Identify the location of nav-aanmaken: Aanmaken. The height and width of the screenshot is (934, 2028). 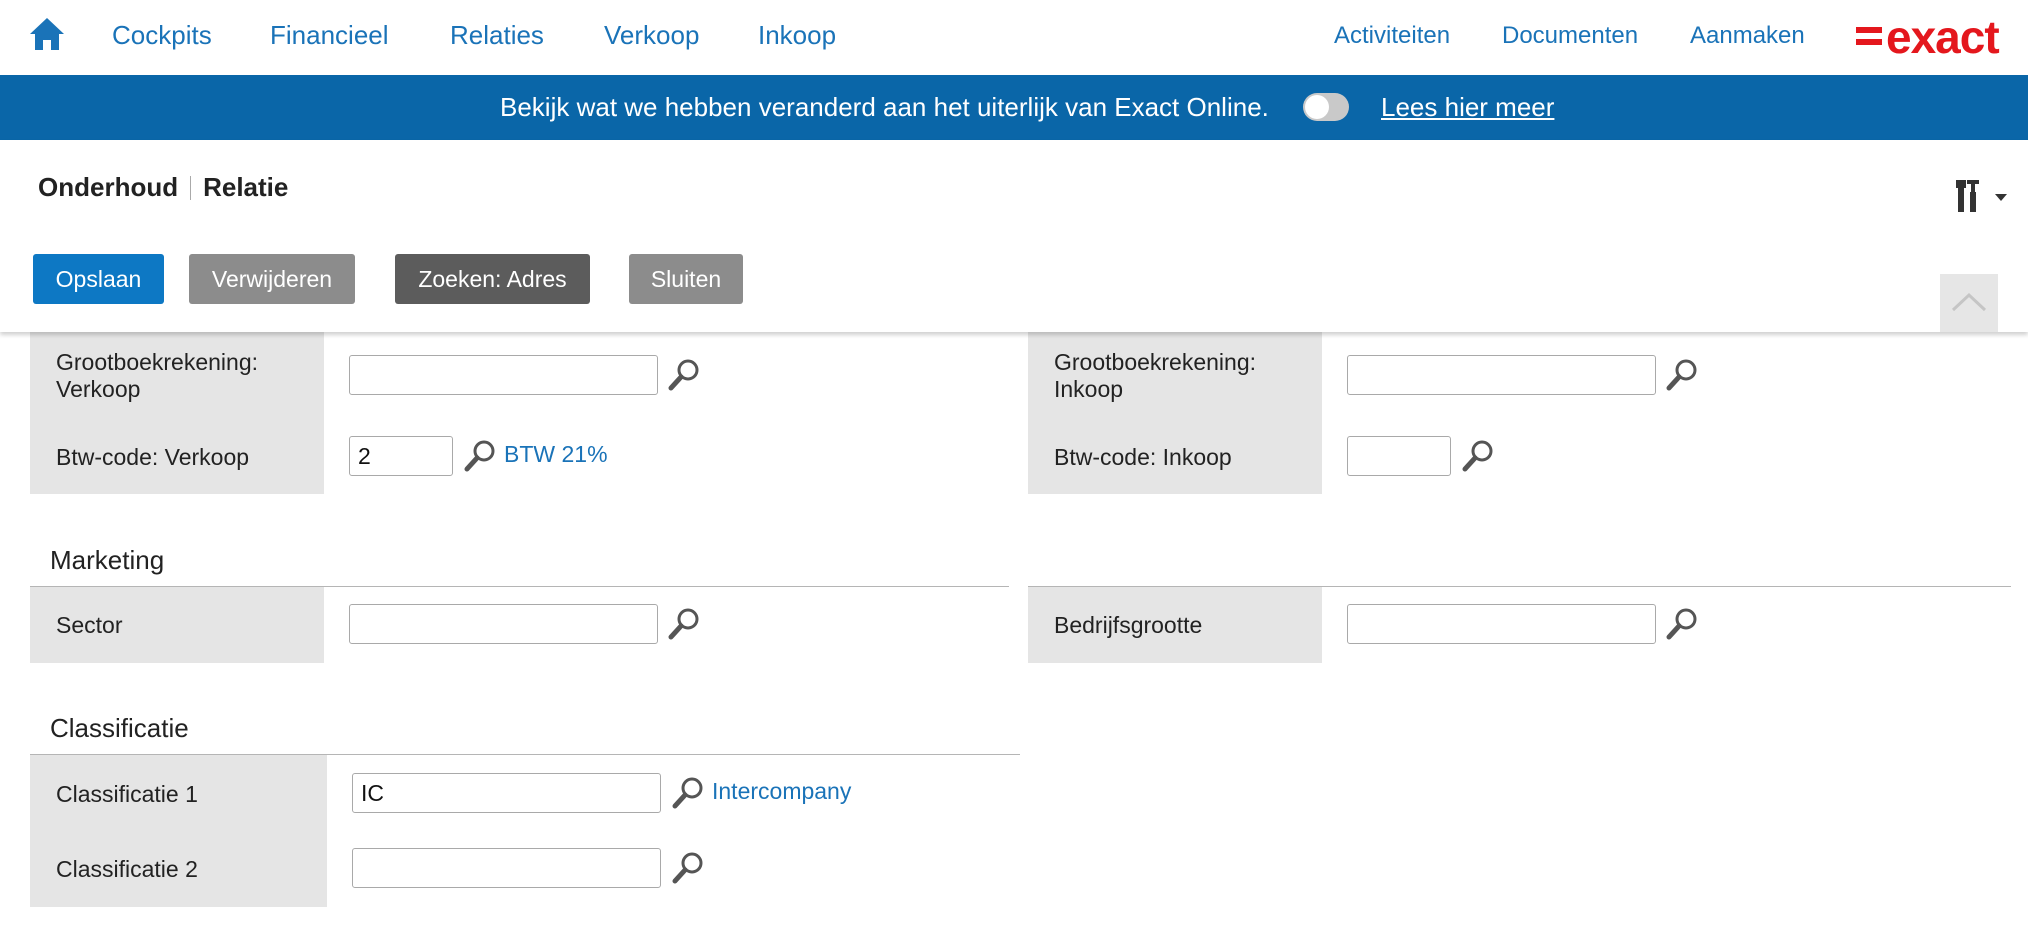
(1747, 36).